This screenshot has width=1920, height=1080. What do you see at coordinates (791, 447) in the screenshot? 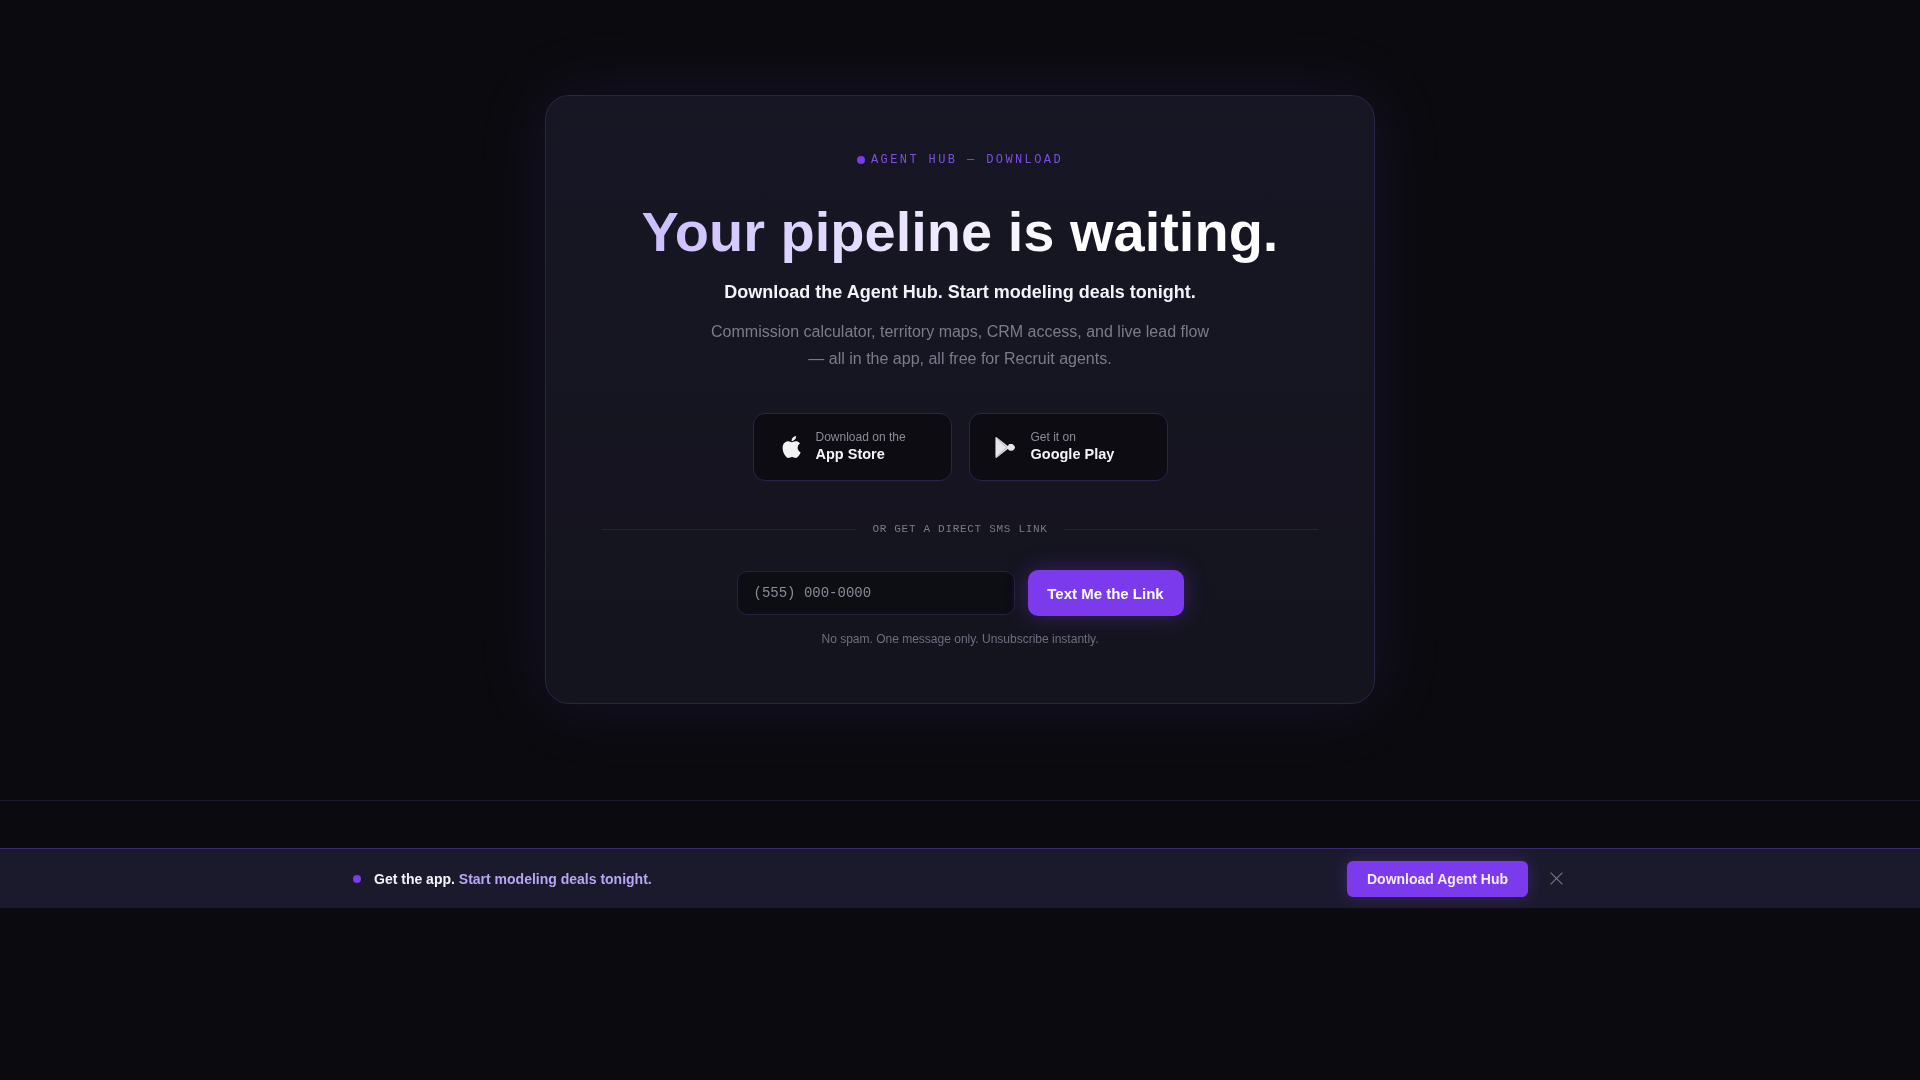
I see `apple-icon` at bounding box center [791, 447].